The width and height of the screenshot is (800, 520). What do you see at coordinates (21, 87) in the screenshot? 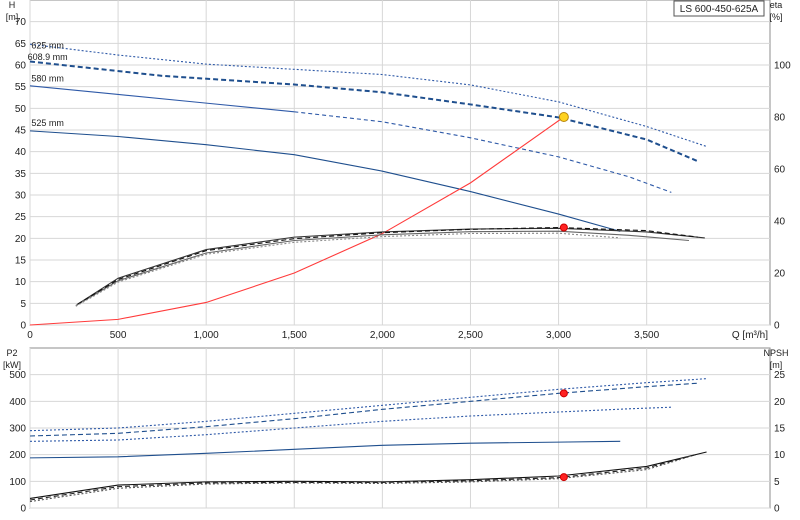
I see `y-left-tick-label-top: 55` at bounding box center [21, 87].